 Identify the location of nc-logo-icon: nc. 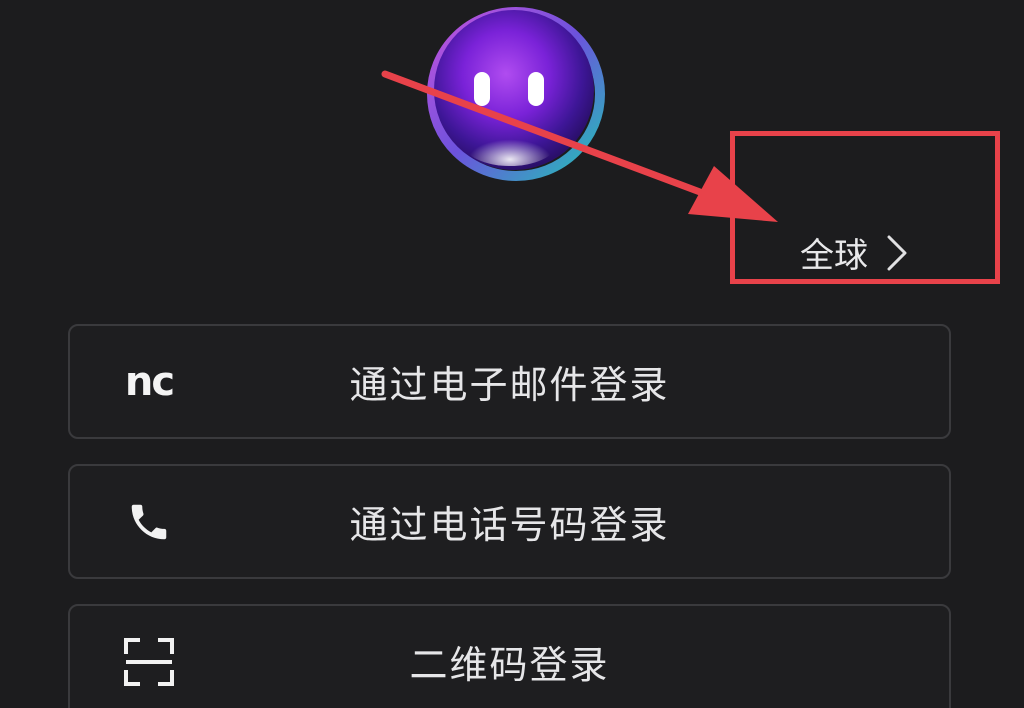
(149, 381).